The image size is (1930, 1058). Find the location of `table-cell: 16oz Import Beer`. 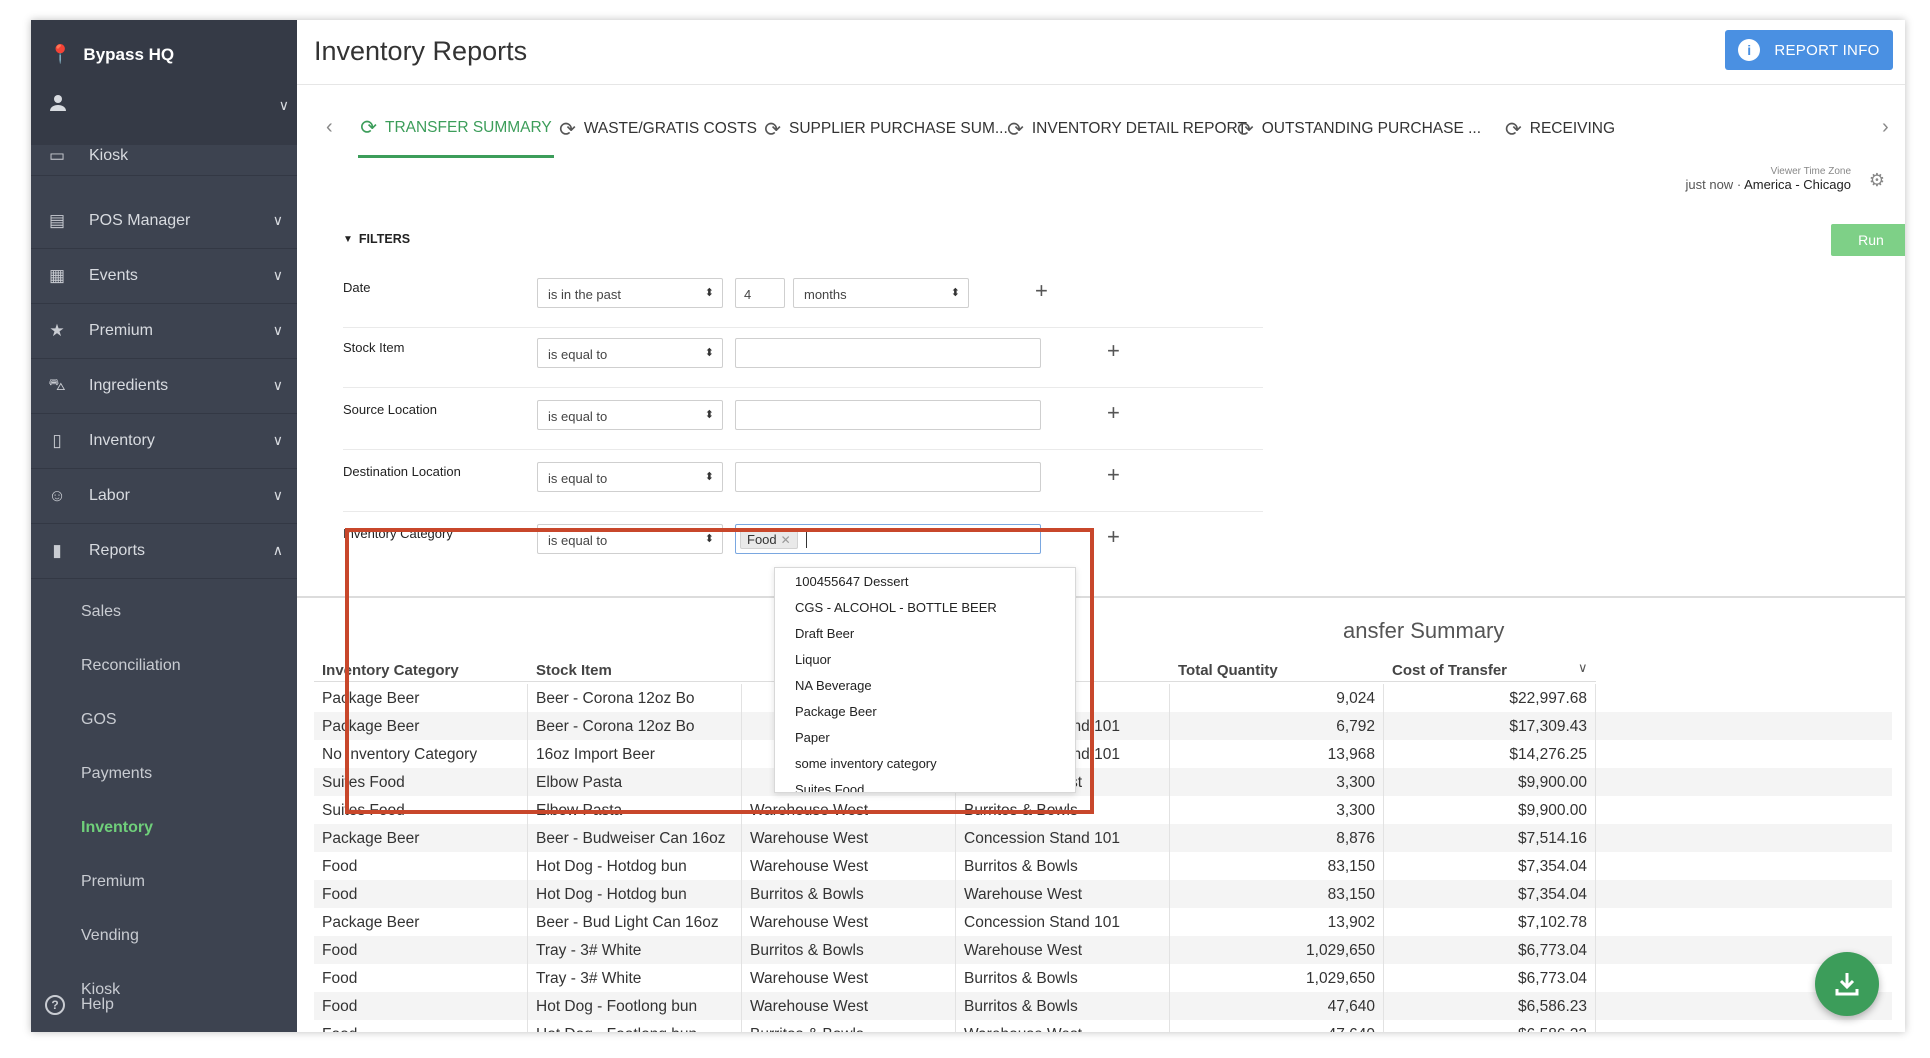

table-cell: 16oz Import Beer is located at coordinates (635, 754).